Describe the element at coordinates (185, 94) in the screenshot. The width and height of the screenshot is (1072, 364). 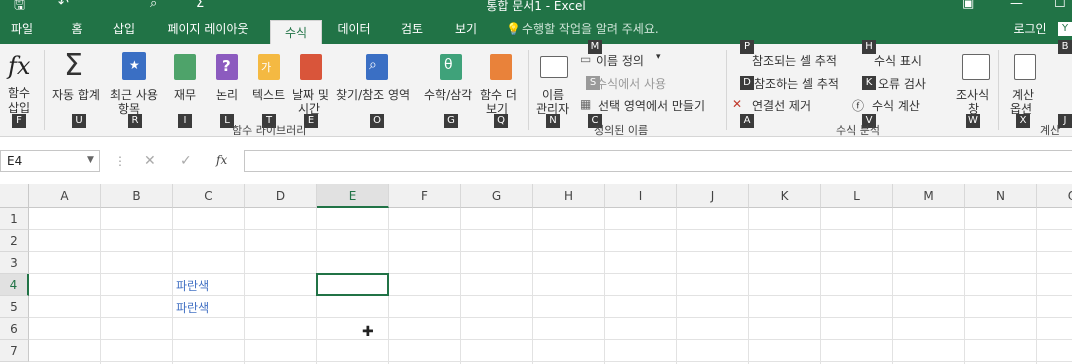
I see `financial-button: 재무` at that location.